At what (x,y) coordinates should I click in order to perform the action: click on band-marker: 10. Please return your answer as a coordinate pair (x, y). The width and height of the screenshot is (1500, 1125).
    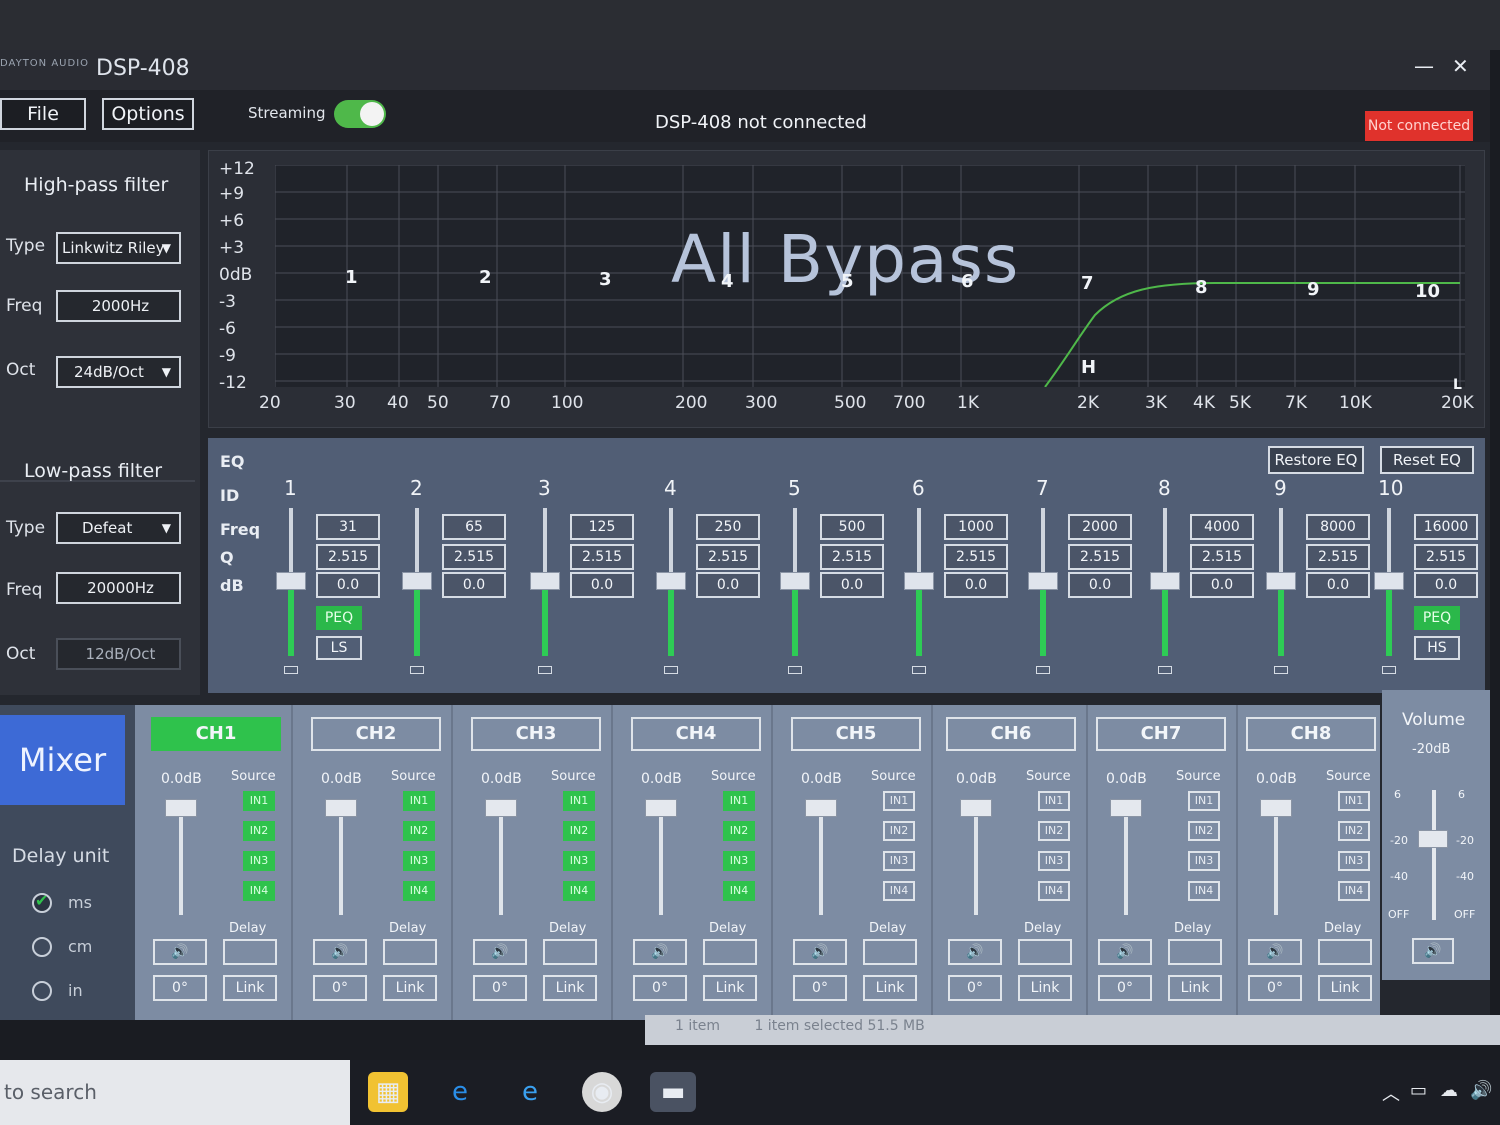
    Looking at the image, I should click on (1427, 291).